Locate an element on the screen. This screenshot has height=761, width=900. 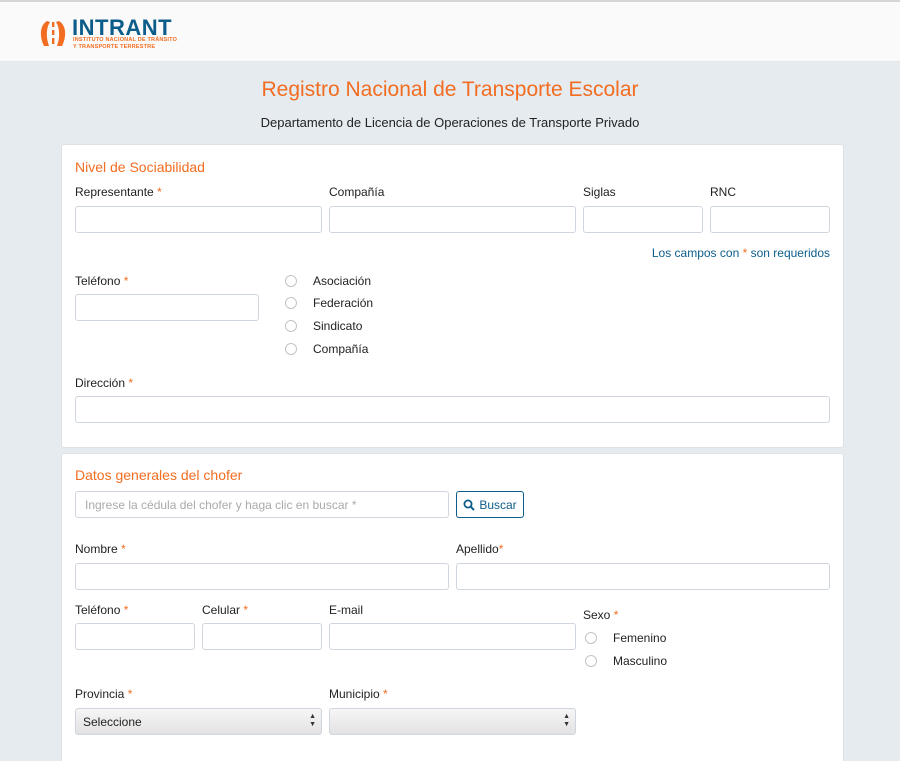
radio-label-federacion: Federación is located at coordinates (343, 303).